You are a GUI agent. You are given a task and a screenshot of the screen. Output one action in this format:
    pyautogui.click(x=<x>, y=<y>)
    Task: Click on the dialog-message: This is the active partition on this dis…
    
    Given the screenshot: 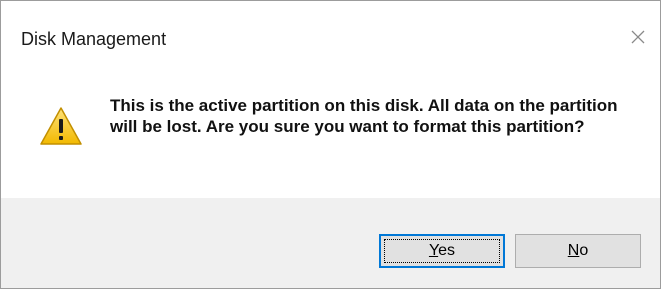 What is the action you would take?
    pyautogui.click(x=364, y=116)
    